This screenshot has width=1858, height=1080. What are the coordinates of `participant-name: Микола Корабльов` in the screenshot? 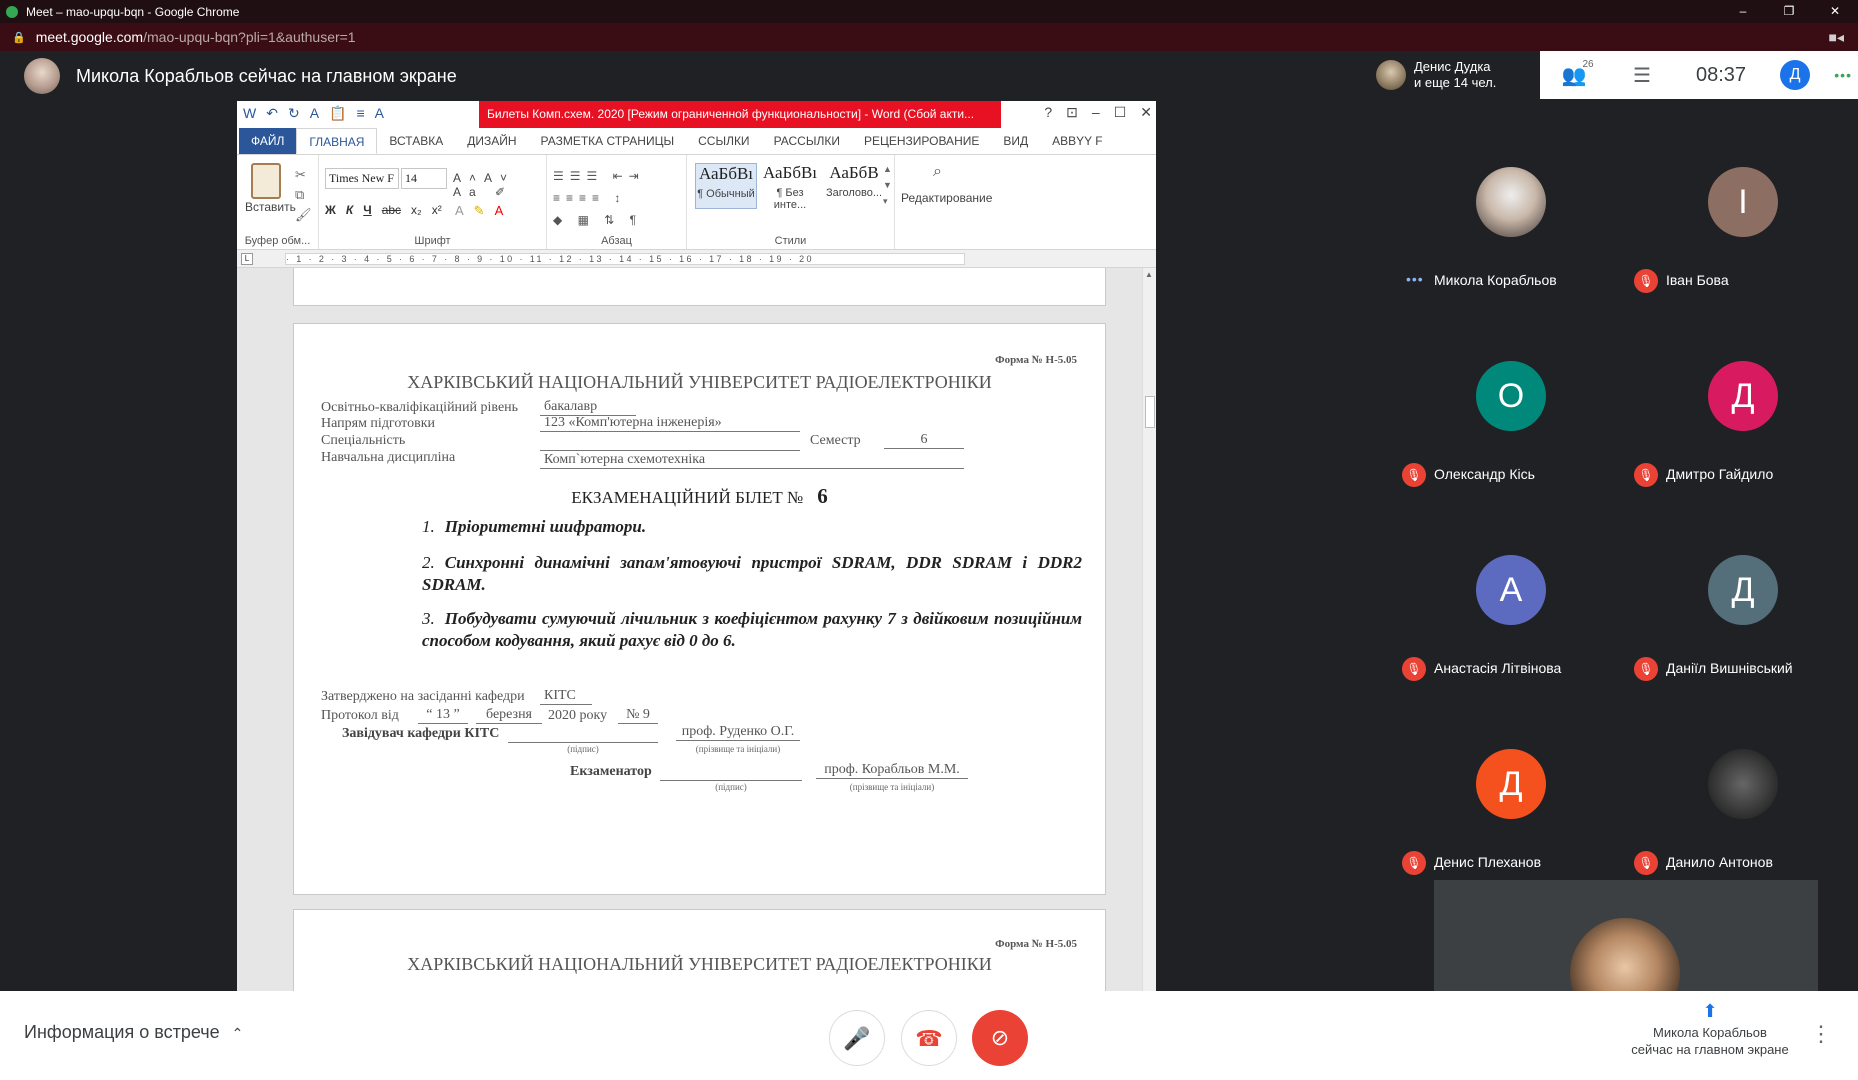 It's located at (1495, 280).